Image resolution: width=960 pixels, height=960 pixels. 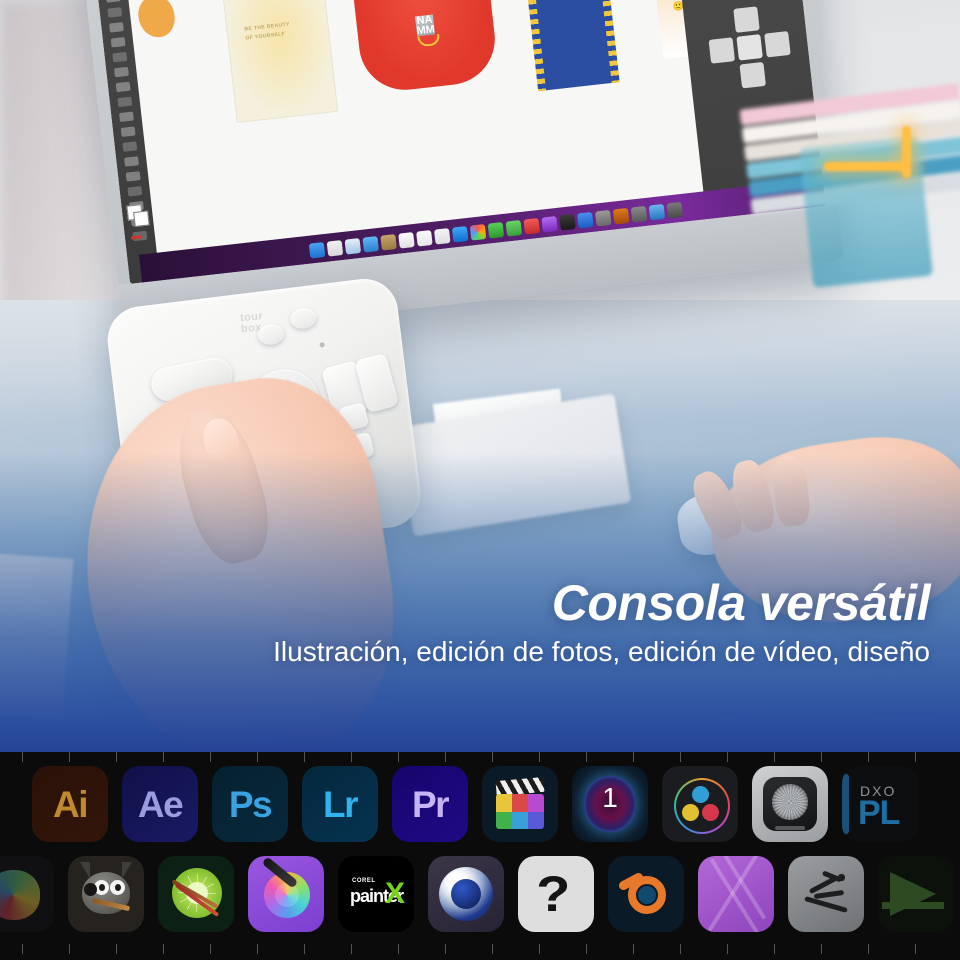 I want to click on photoshop-icon: Ps, so click(x=250, y=804).